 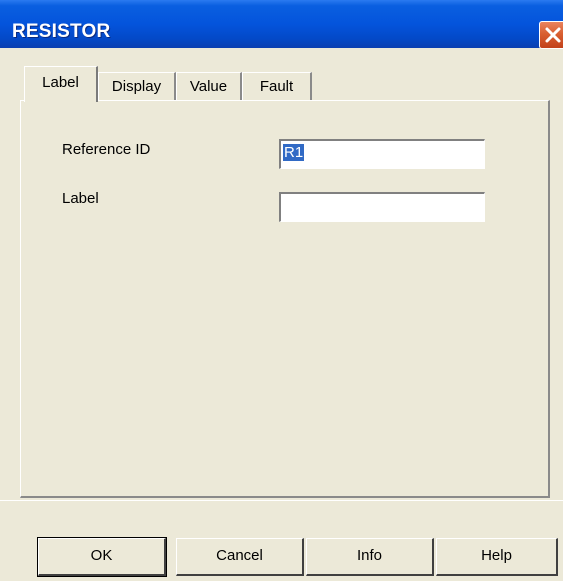 I want to click on close-button, so click(x=551, y=35).